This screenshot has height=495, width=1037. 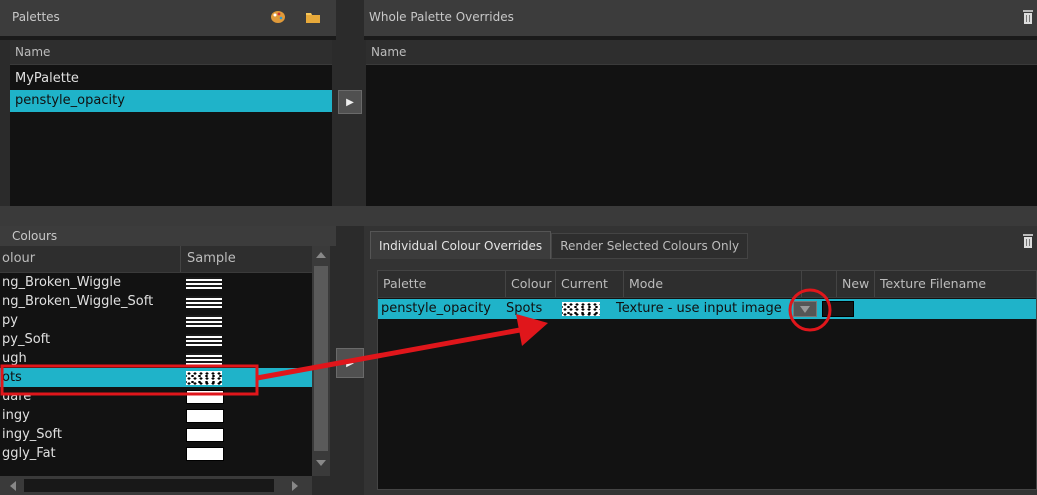 What do you see at coordinates (532, 330) in the screenshot?
I see `annotation-arrow-head` at bounding box center [532, 330].